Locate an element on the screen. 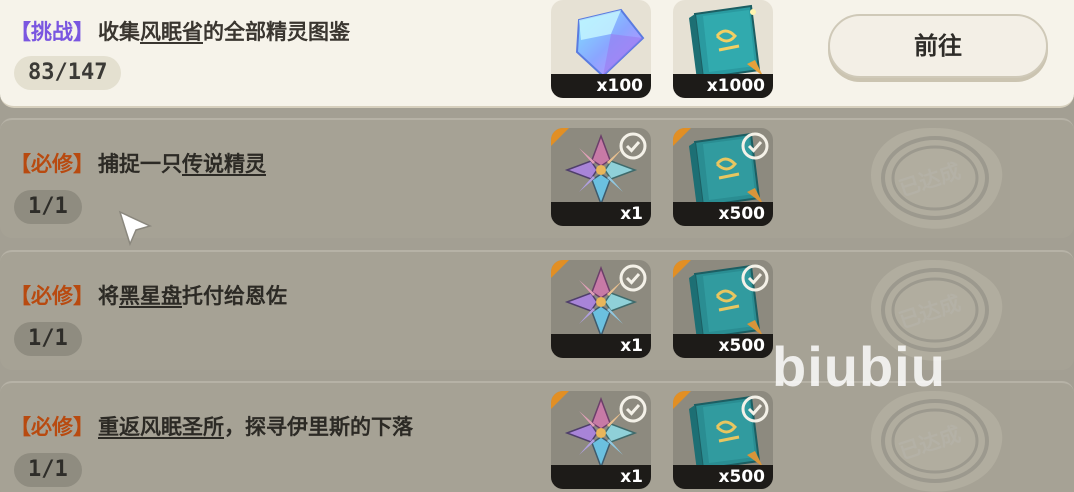 The width and height of the screenshot is (1074, 492). task-name-link: 传说精灵 is located at coordinates (224, 164).